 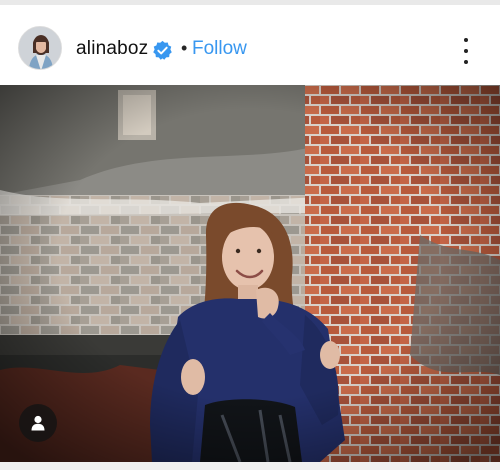 I want to click on post-bottom-divider, so click(x=250, y=466).